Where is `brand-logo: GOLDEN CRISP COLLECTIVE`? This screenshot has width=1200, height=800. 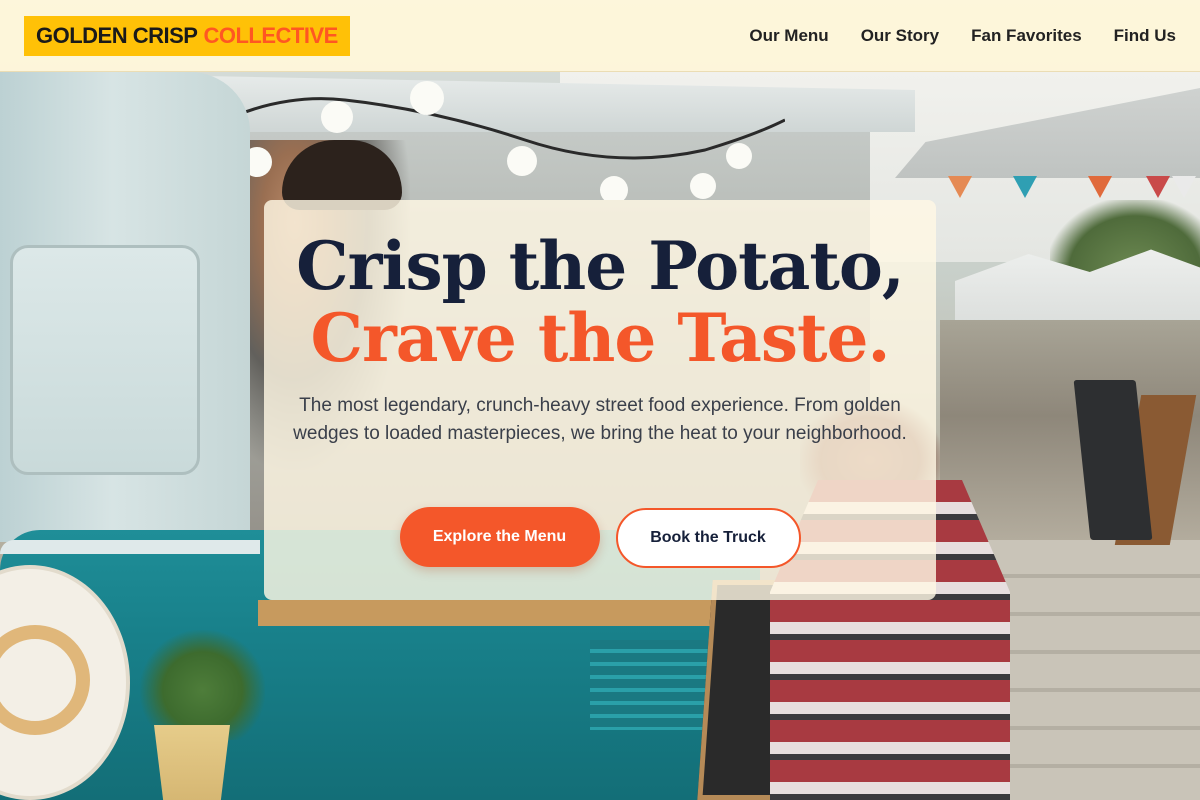
brand-logo: GOLDEN CRISP COLLECTIVE is located at coordinates (187, 35).